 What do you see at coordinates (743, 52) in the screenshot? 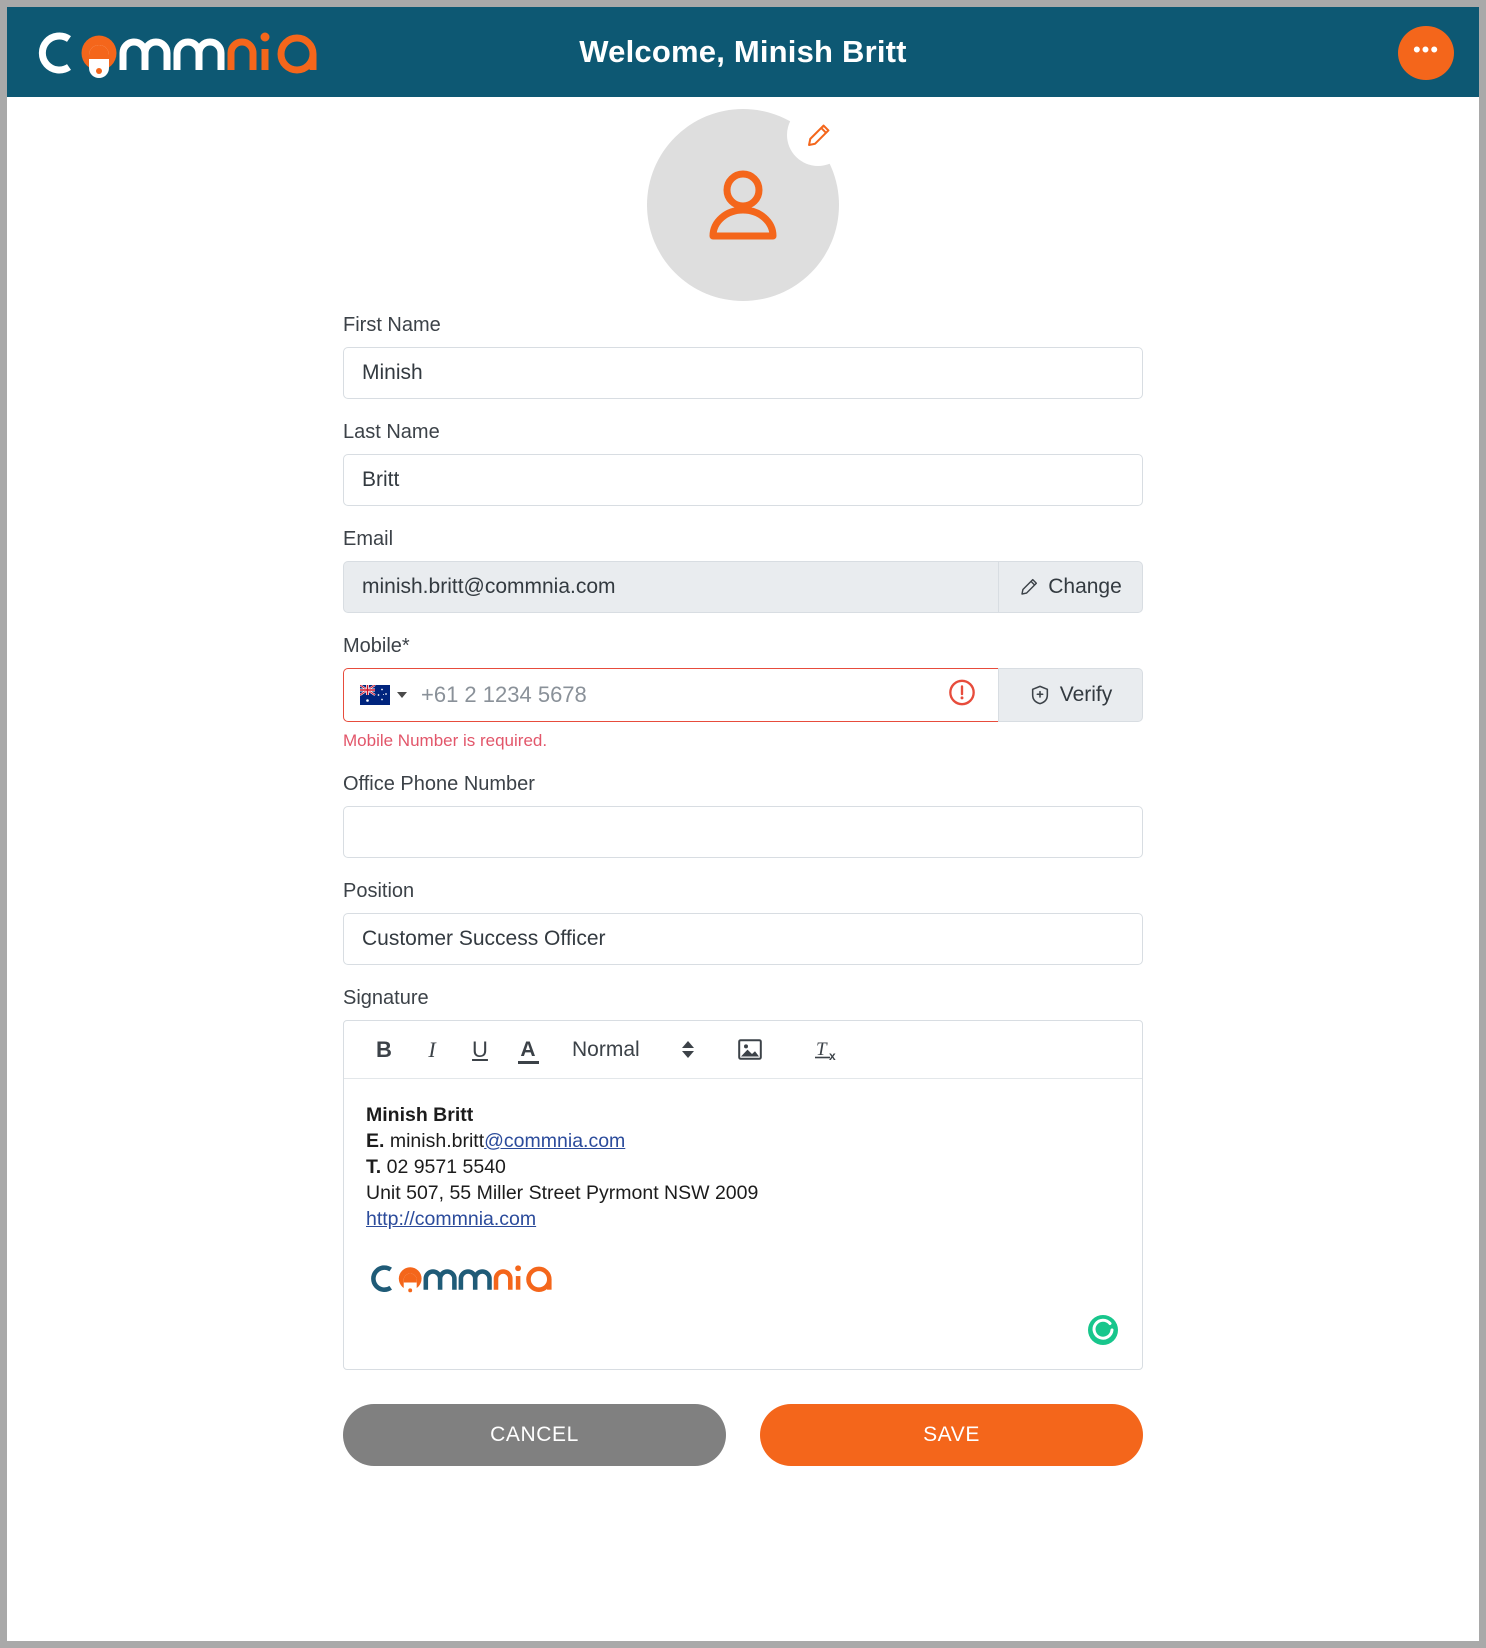
I see `app-header: Welcome, Minish Britt •••` at bounding box center [743, 52].